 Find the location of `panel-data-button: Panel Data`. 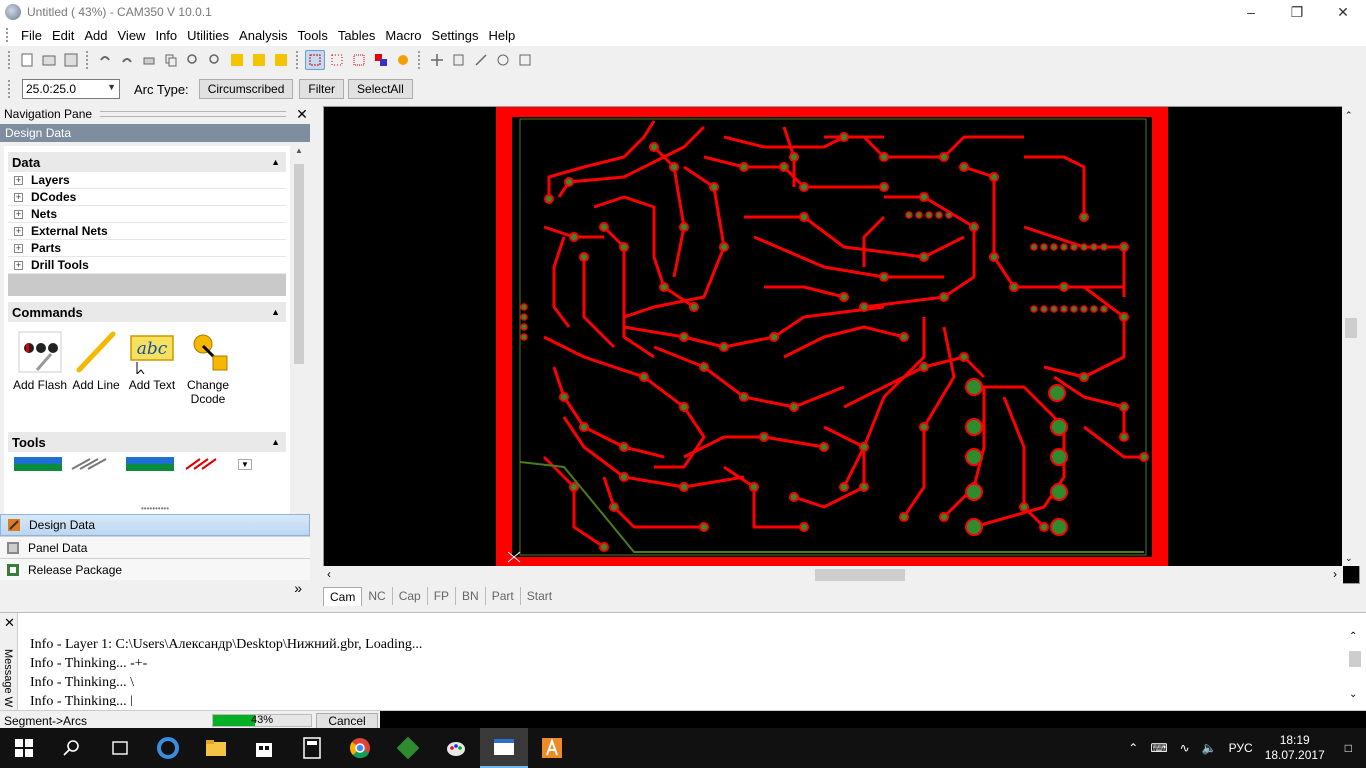

panel-data-button: Panel Data is located at coordinates (155, 547).